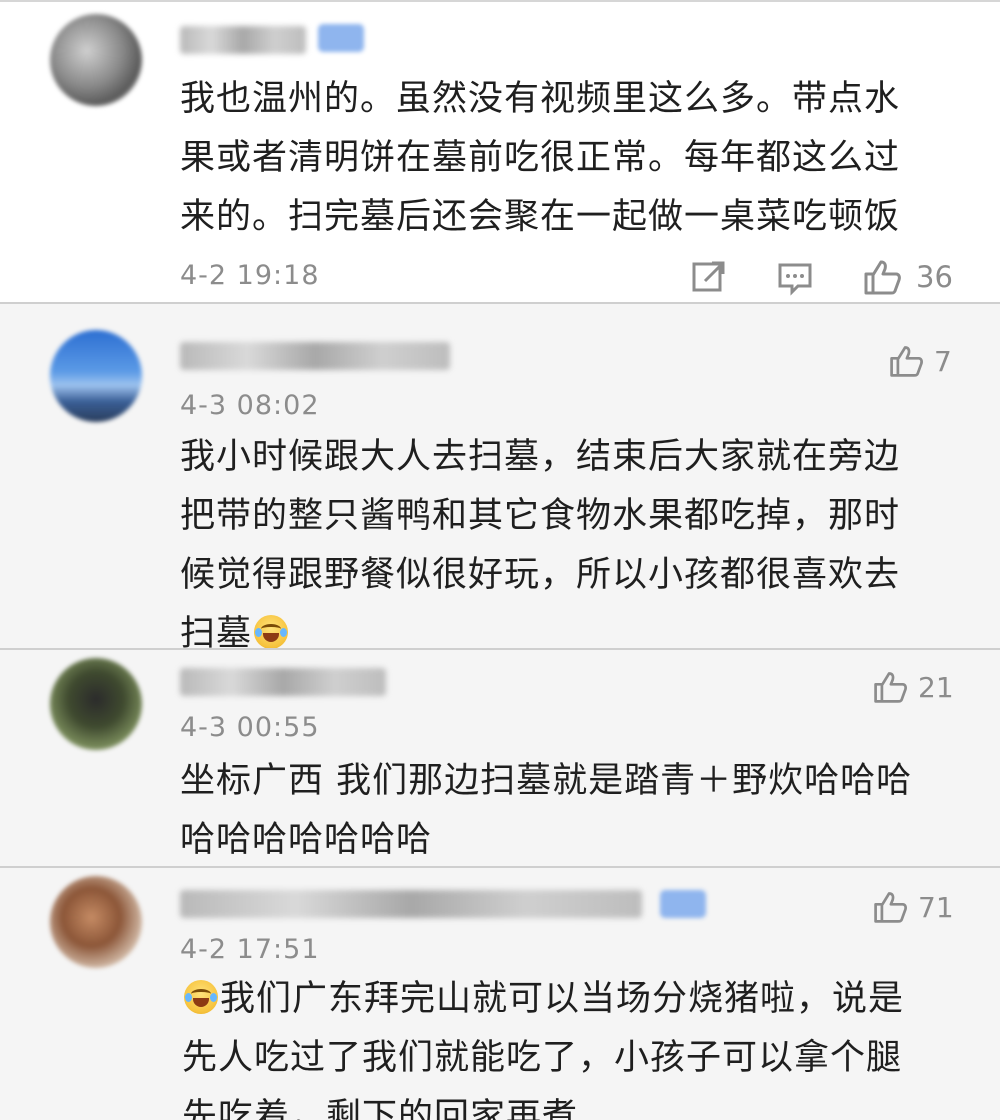 This screenshot has height=1120, width=1000. Describe the element at coordinates (540, 627) in the screenshot. I see `comment-line: 扫墓` at that location.